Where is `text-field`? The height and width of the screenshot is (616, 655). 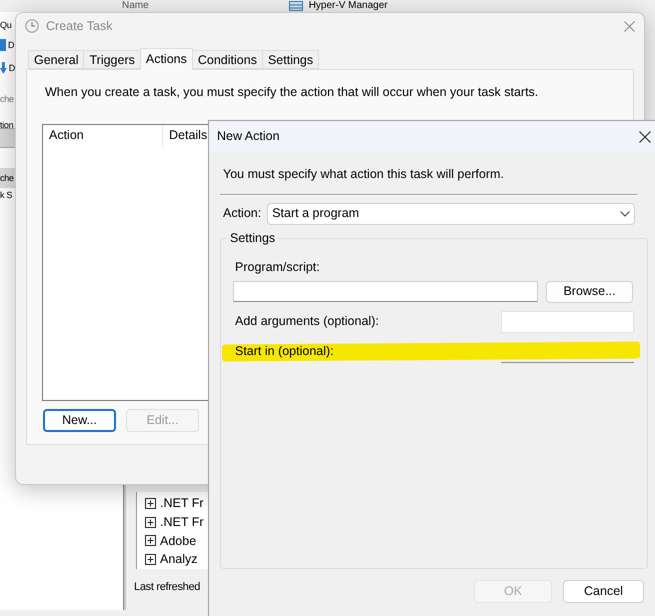 text-field is located at coordinates (385, 291).